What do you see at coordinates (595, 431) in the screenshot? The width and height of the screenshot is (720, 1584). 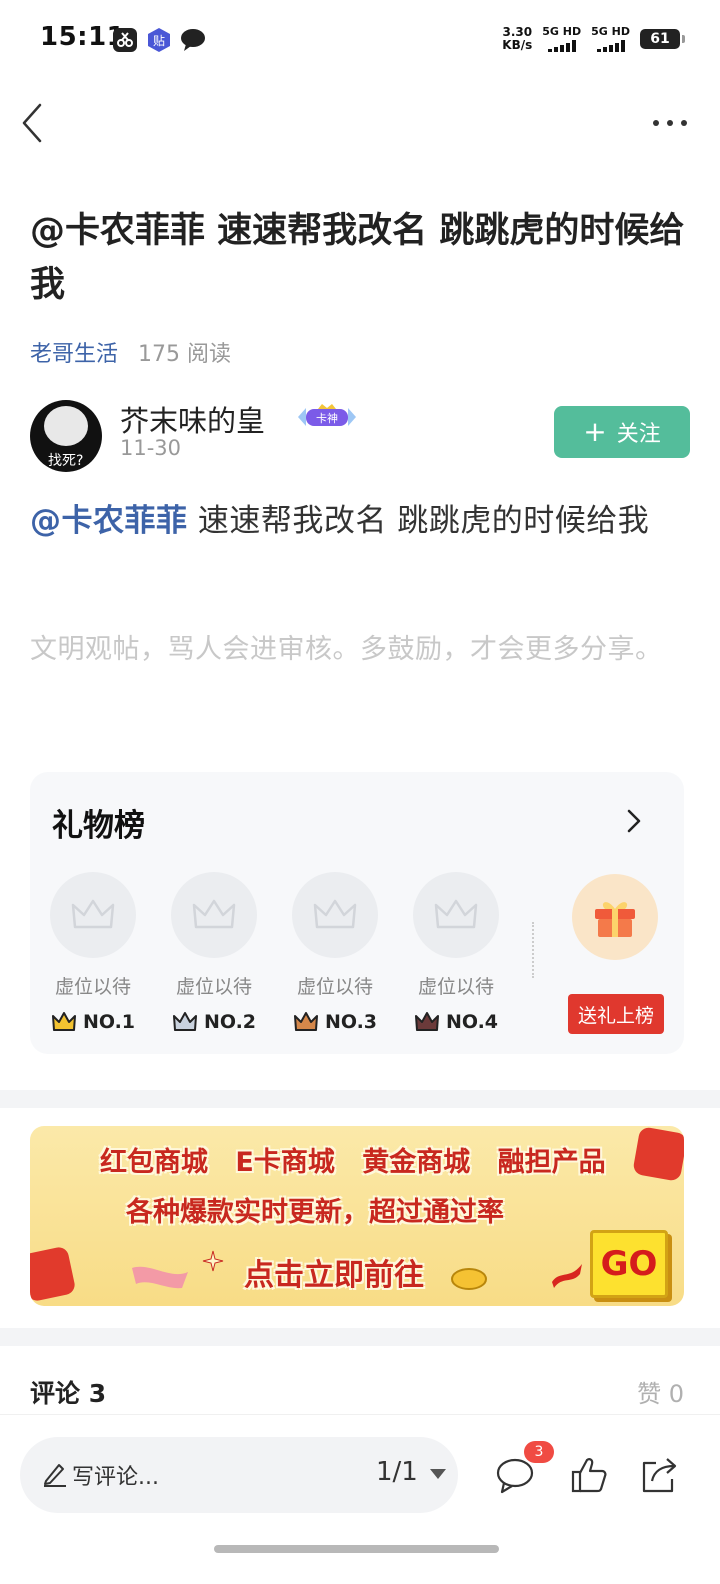 I see `plus-icon: +` at bounding box center [595, 431].